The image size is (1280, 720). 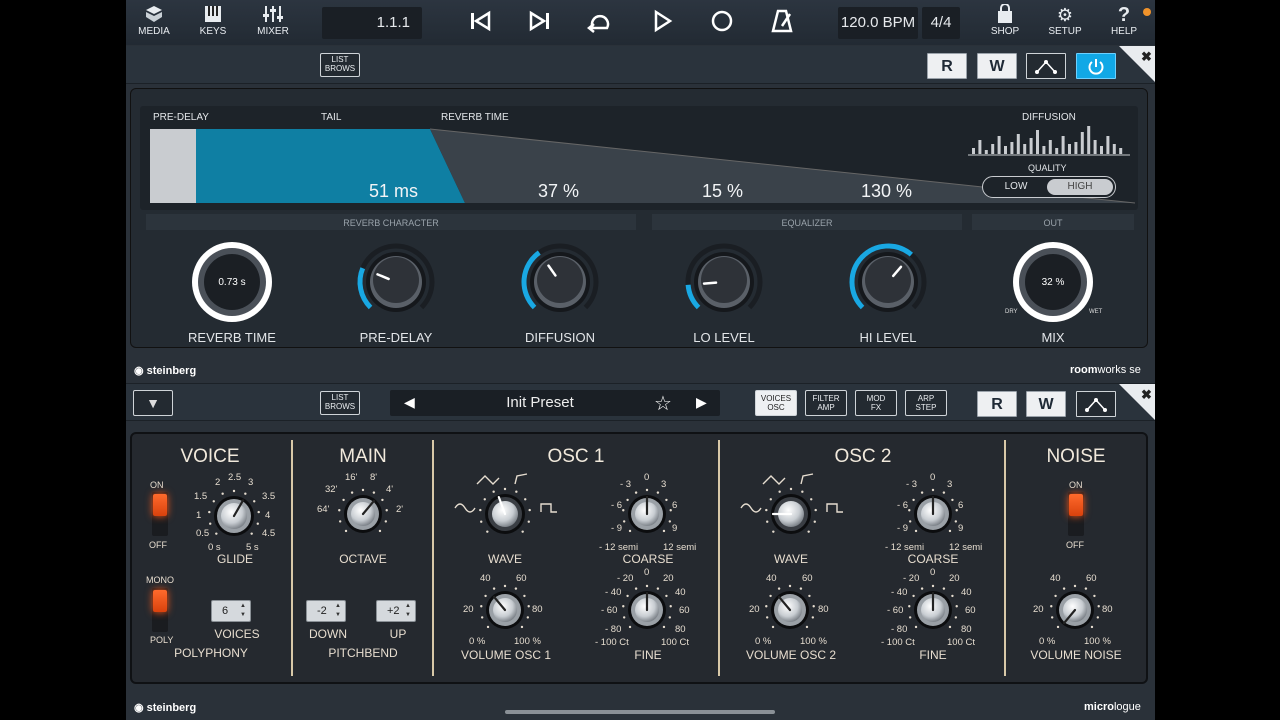 I want to click on reverb-character-section: REVERB CHARACTER, so click(x=391, y=222).